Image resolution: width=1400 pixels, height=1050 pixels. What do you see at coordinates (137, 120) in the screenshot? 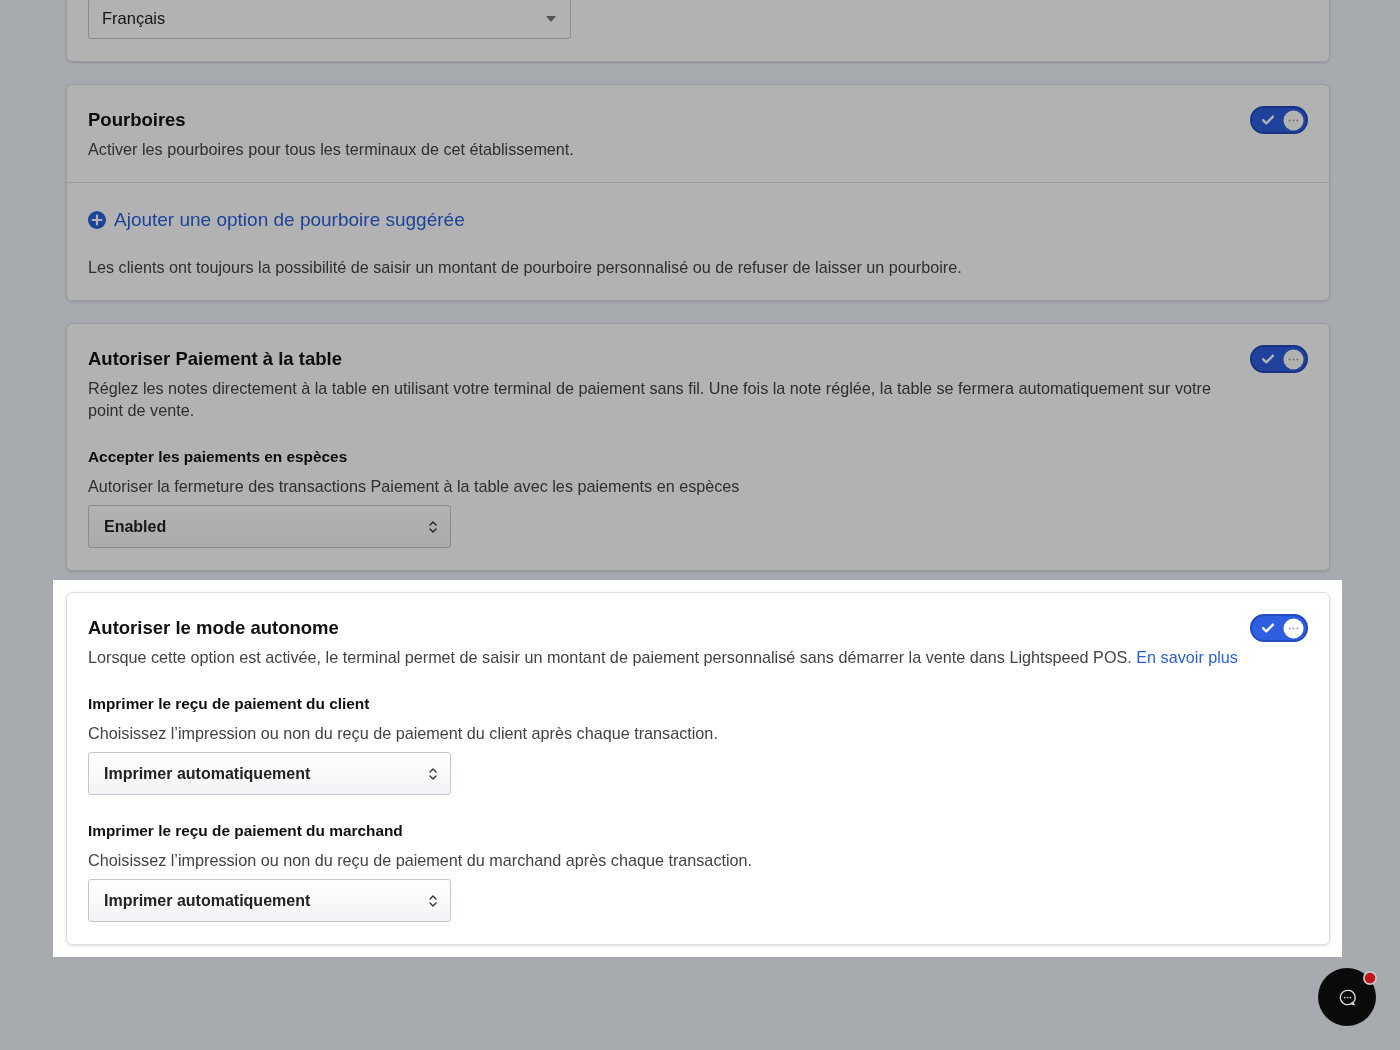
I see `section-title: Pourboires` at bounding box center [137, 120].